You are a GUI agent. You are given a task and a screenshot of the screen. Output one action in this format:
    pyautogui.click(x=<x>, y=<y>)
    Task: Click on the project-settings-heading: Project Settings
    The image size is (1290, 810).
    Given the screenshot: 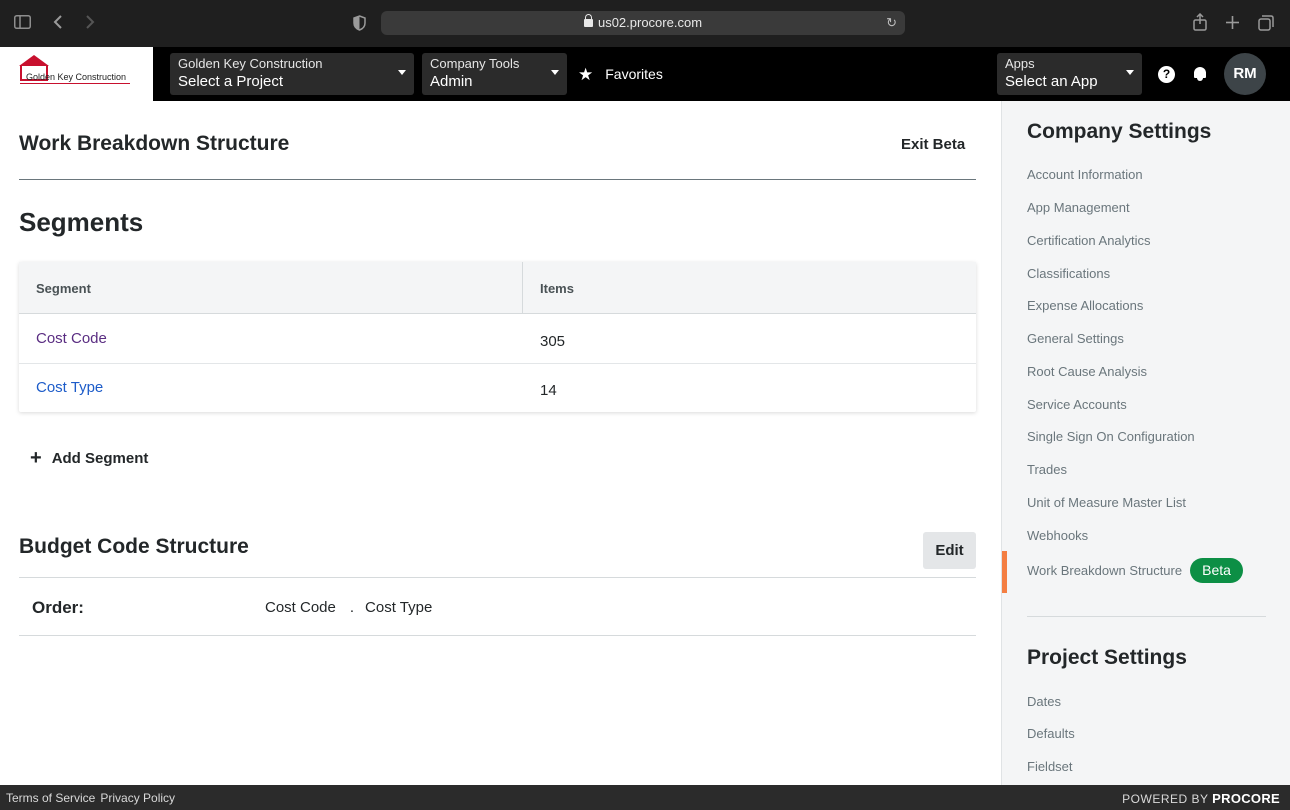 What is the action you would take?
    pyautogui.click(x=1107, y=657)
    